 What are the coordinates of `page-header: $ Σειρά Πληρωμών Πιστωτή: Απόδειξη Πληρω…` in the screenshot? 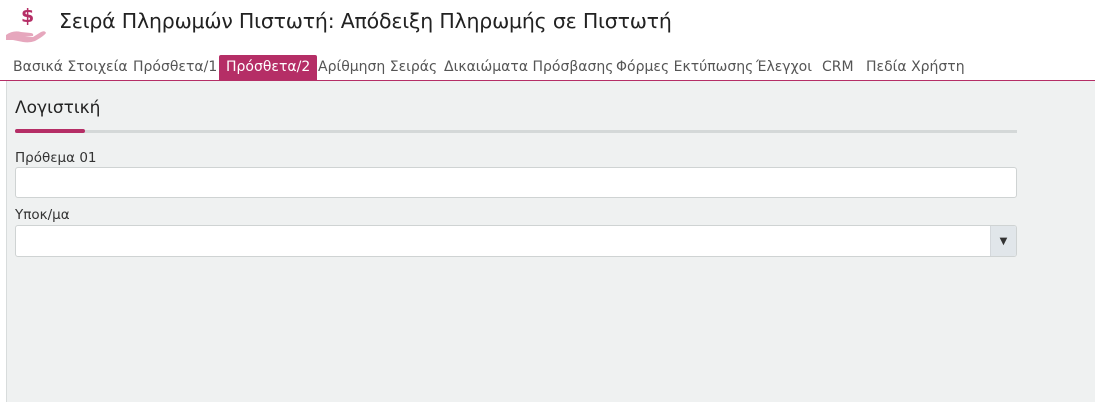 It's located at (547, 25).